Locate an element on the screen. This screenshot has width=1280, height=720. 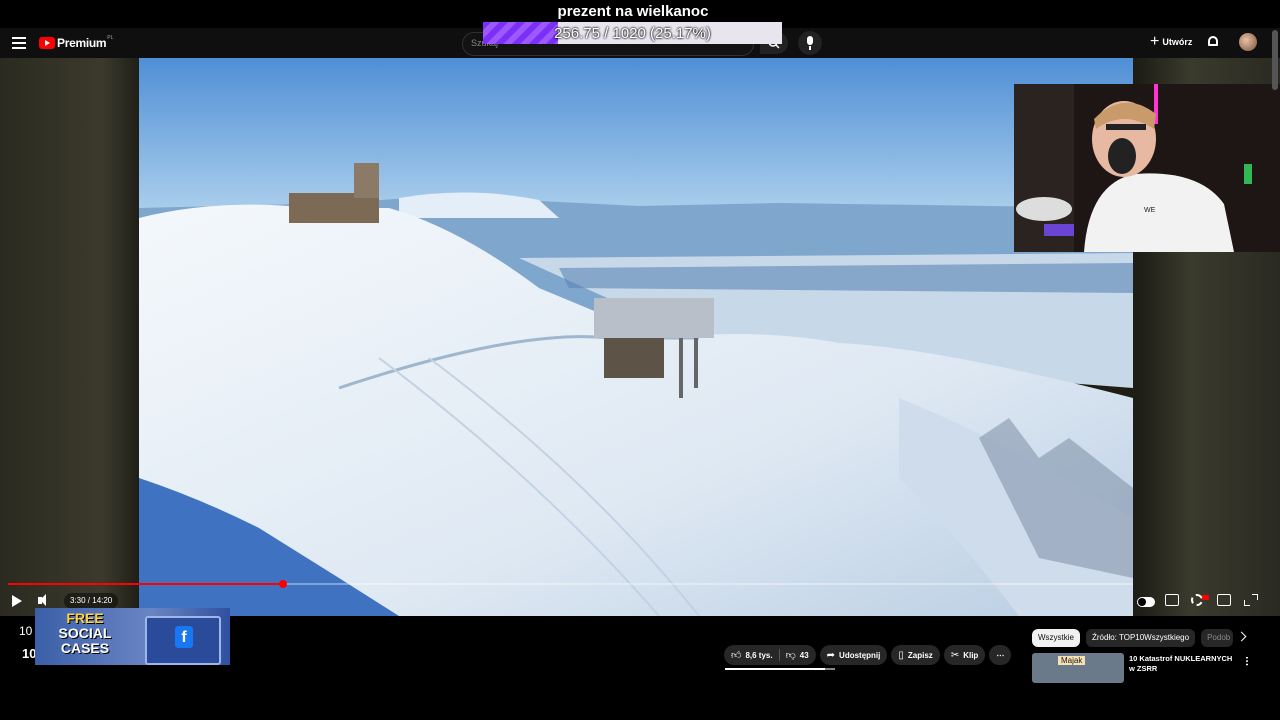
like-count: 8,6 tys. is located at coordinates (759, 655).